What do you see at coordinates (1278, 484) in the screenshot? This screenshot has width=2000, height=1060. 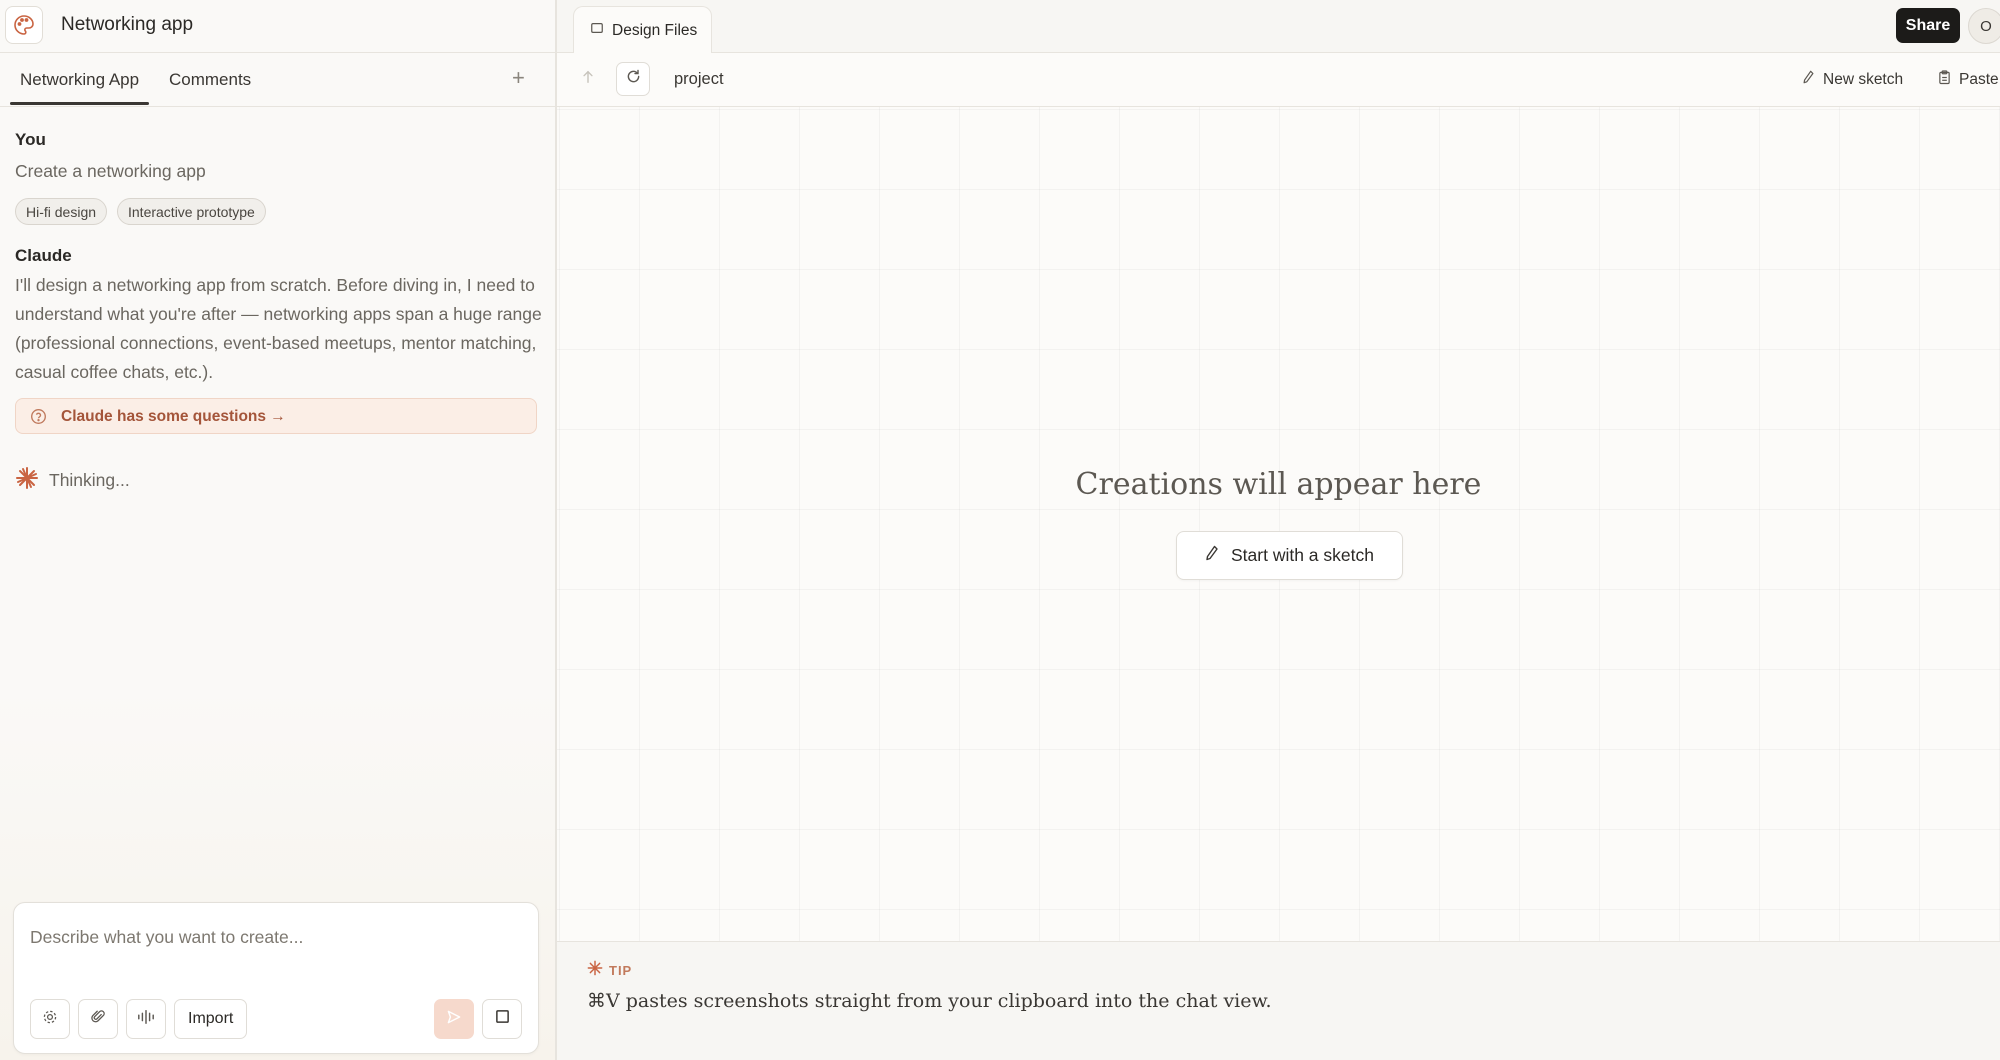 I see `empty-state-title: Creations will appear here` at bounding box center [1278, 484].